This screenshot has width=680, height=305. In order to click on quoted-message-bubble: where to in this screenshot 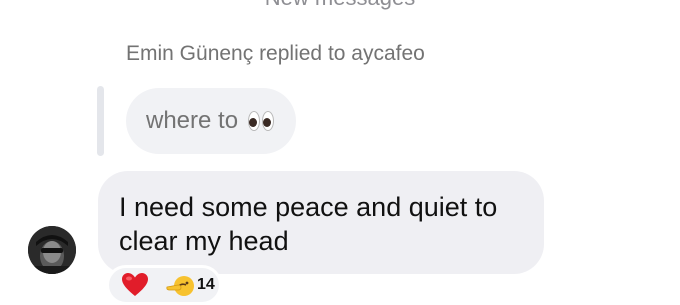, I will do `click(211, 121)`.